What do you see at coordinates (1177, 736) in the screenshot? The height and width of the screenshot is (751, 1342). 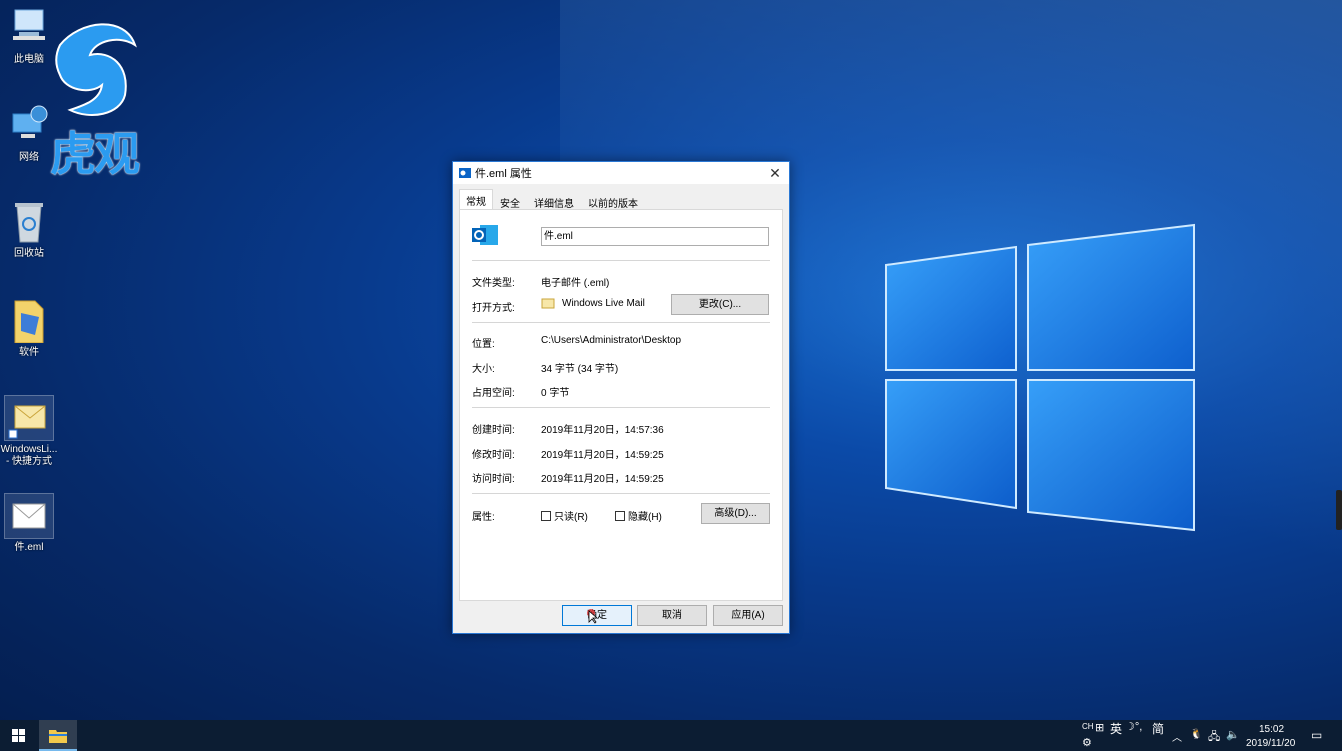 I see `show-hidden-icons: ︿` at bounding box center [1177, 736].